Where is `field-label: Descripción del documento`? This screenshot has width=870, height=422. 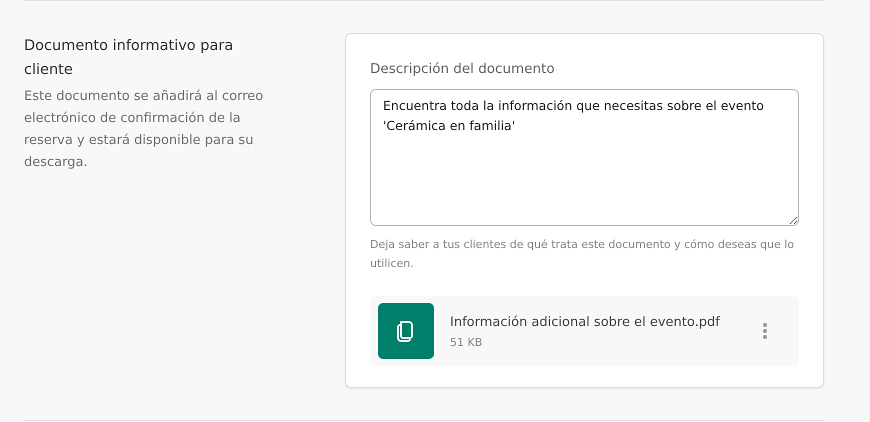
field-label: Descripción del documento is located at coordinates (463, 69).